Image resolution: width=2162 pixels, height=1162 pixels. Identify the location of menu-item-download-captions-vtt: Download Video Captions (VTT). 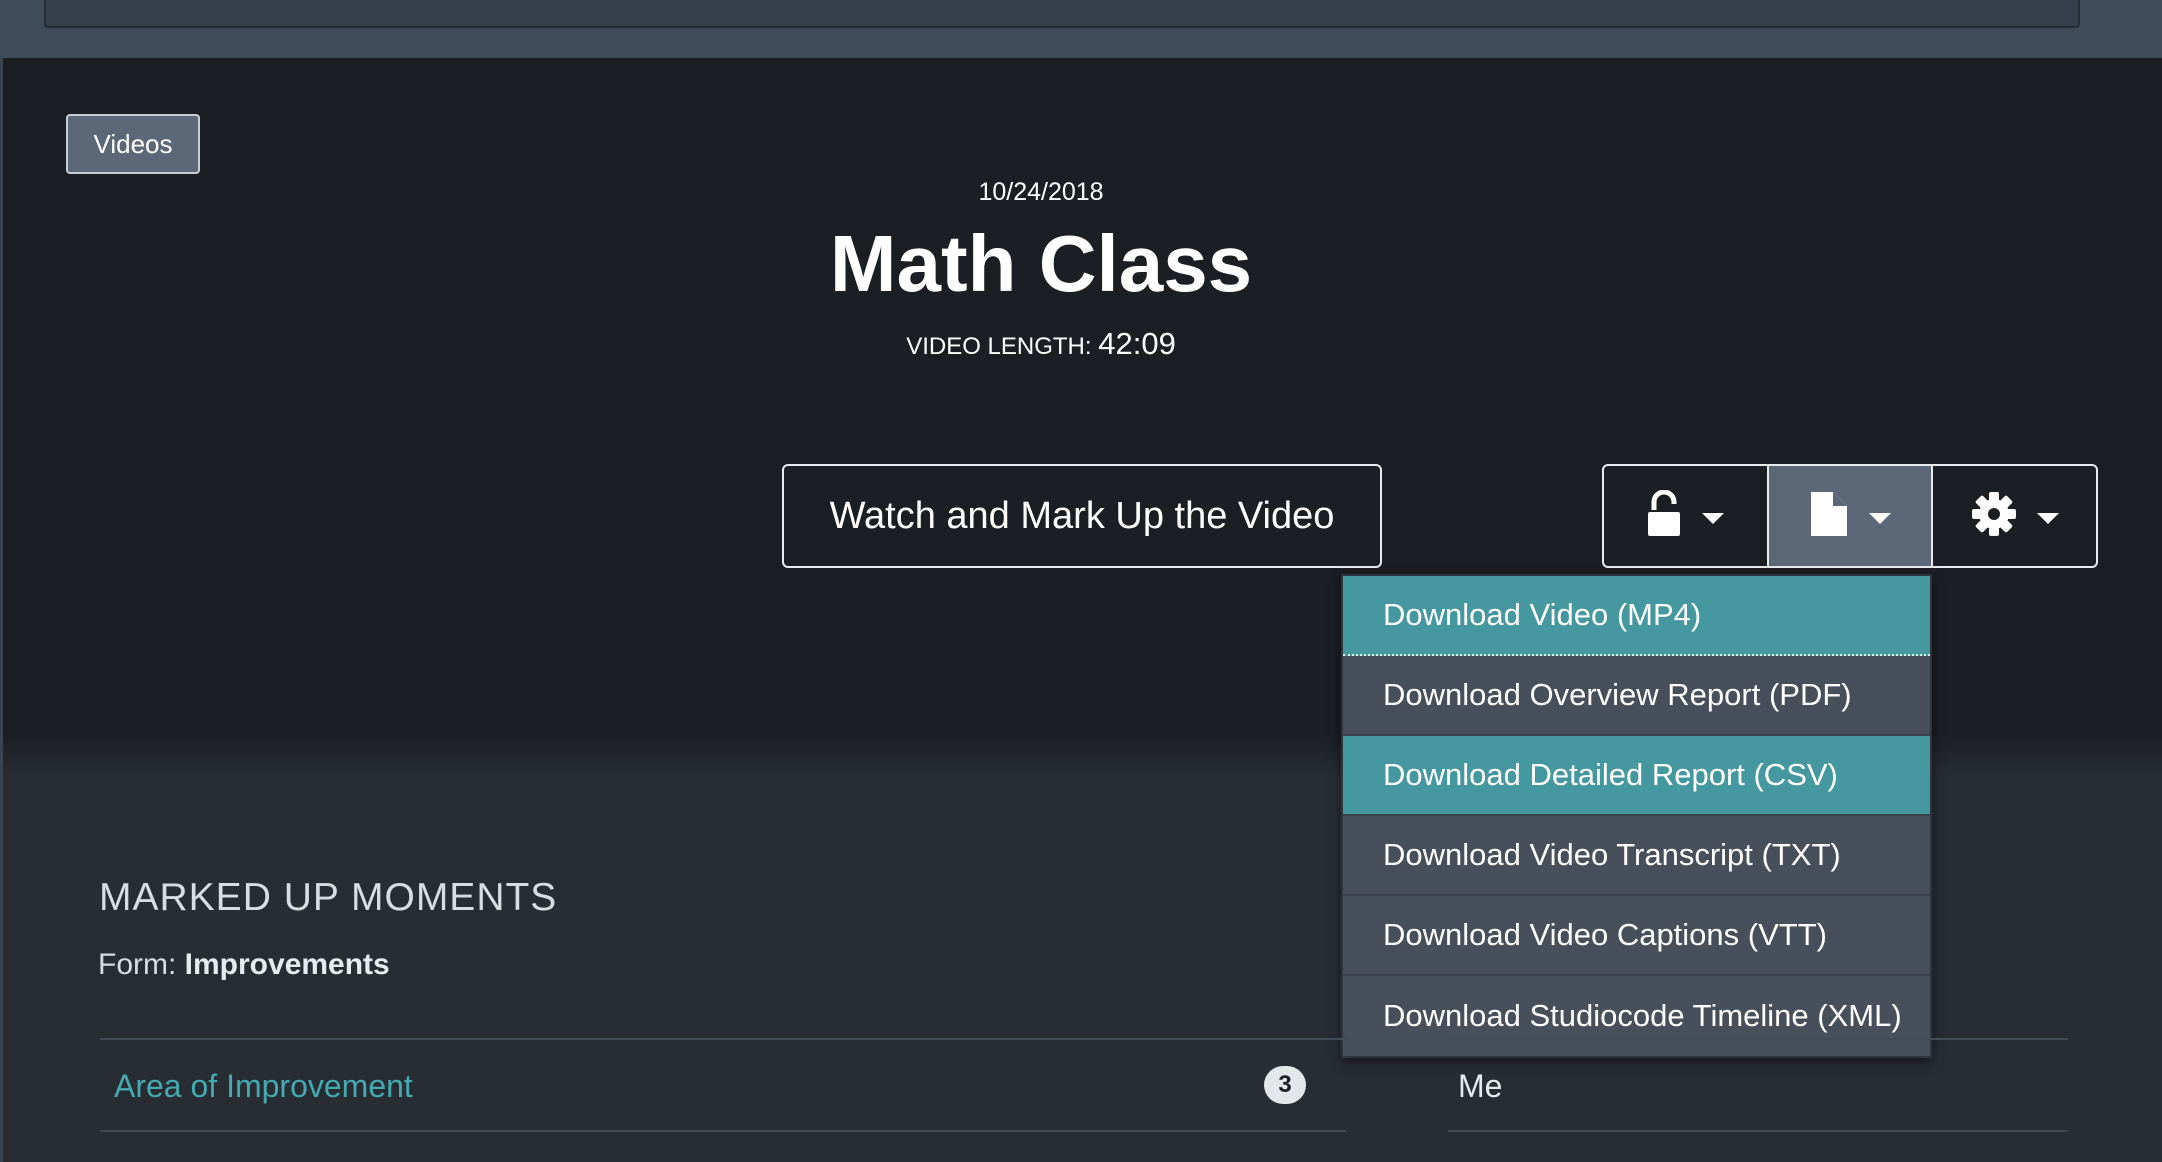
(1636, 936).